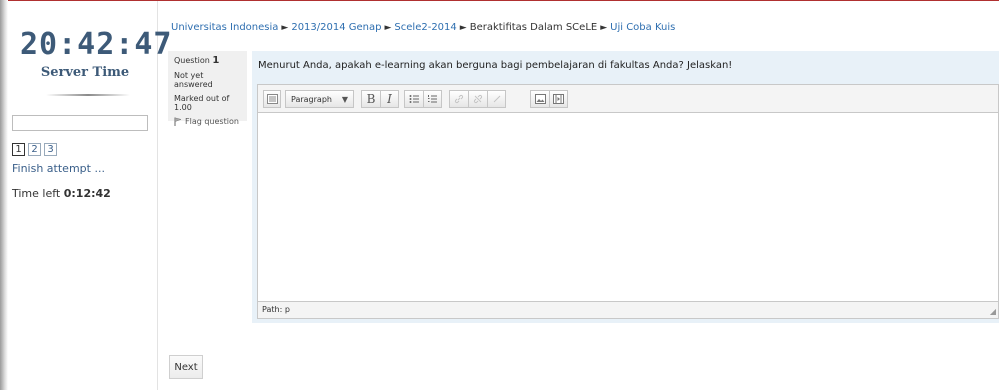 This screenshot has height=390, width=999. What do you see at coordinates (80, 123) in the screenshot?
I see `sidebar-input` at bounding box center [80, 123].